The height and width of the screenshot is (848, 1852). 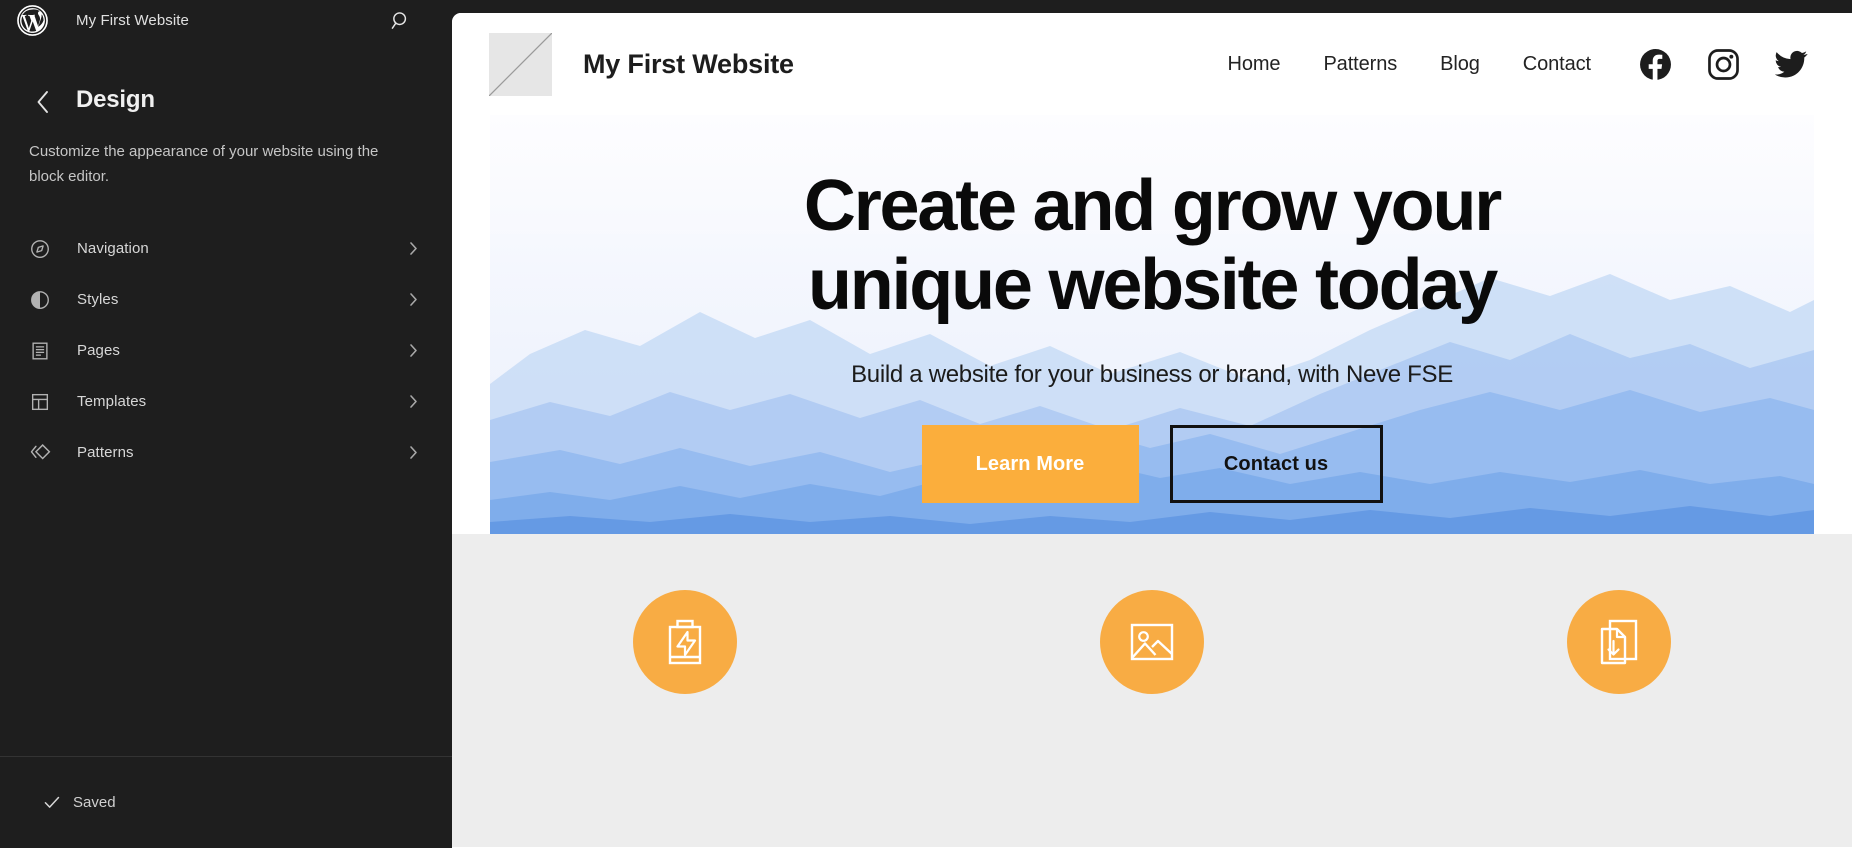 I want to click on battery-charge-icon, so click(x=685, y=642).